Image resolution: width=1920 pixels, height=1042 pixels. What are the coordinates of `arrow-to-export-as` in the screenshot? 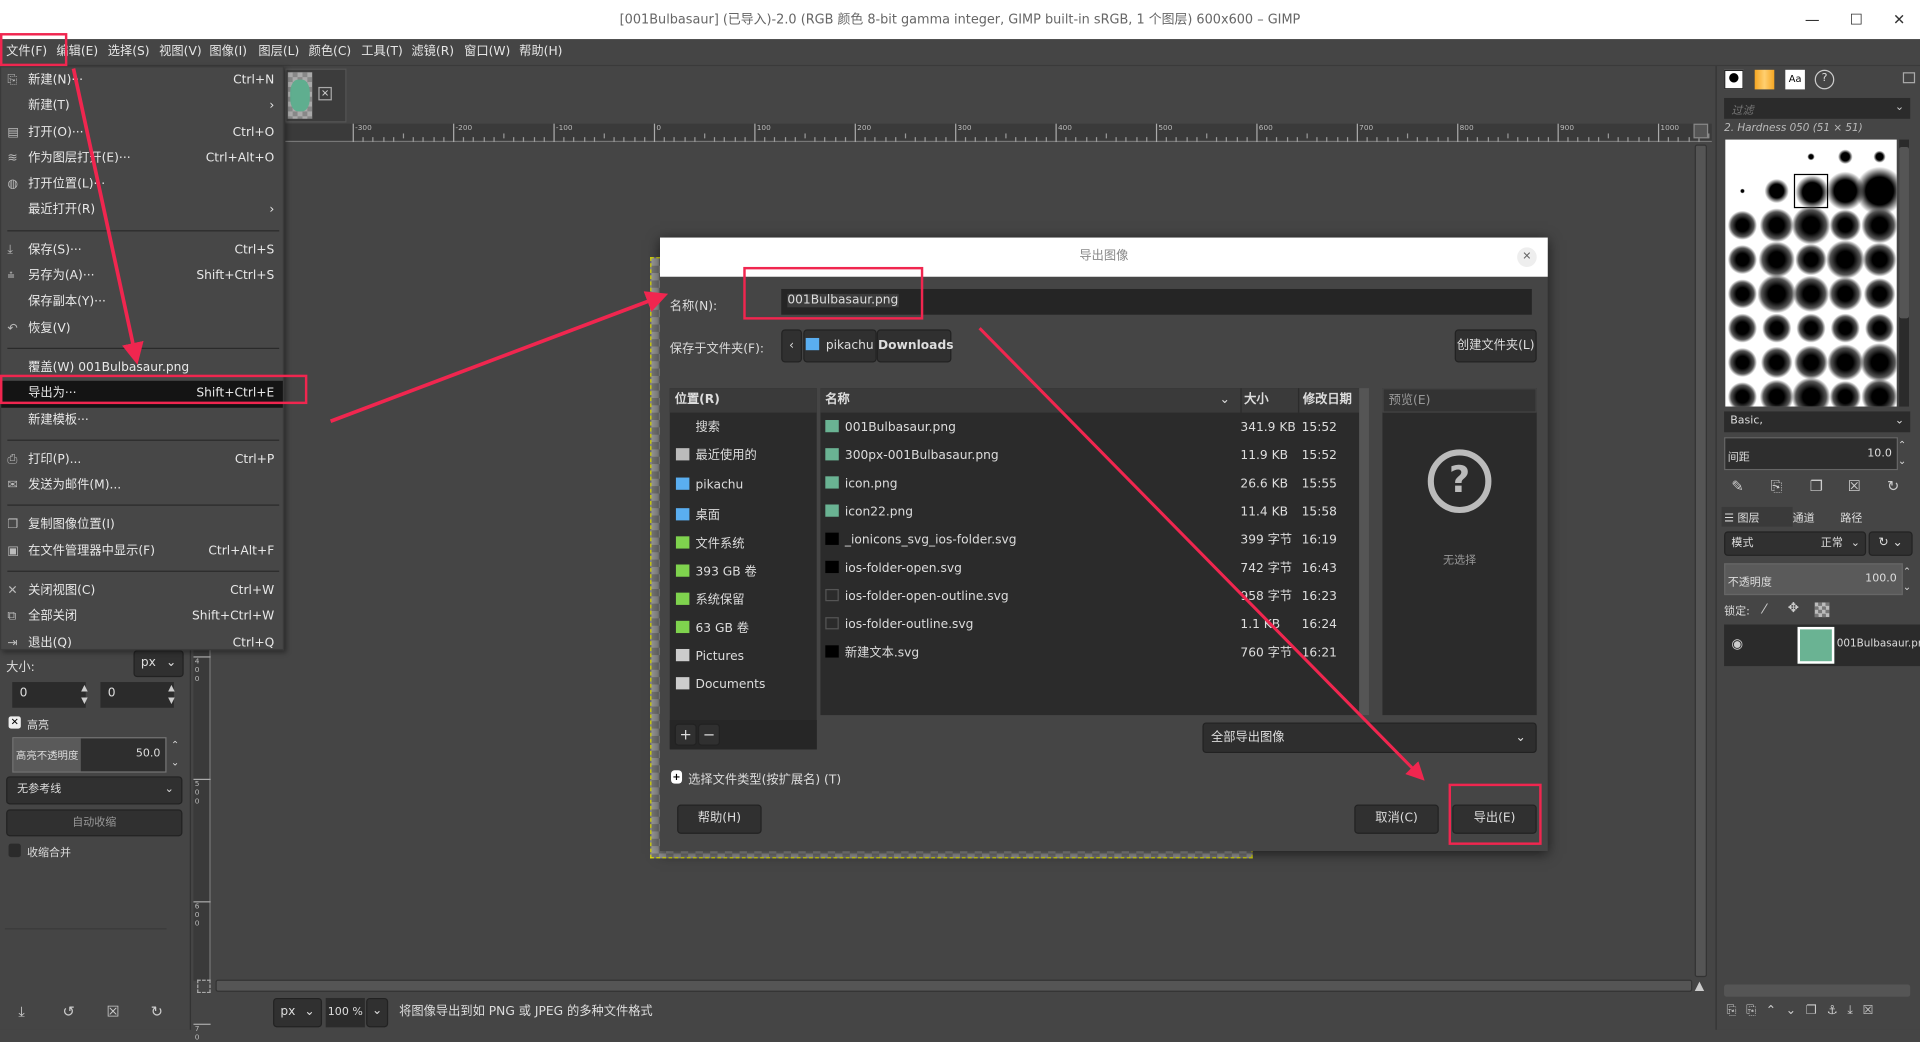 It's located at (107, 216).